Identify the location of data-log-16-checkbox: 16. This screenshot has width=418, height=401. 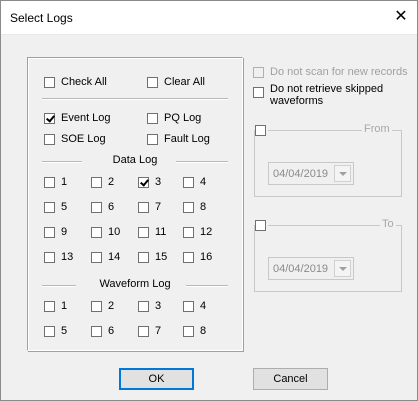
(197, 257).